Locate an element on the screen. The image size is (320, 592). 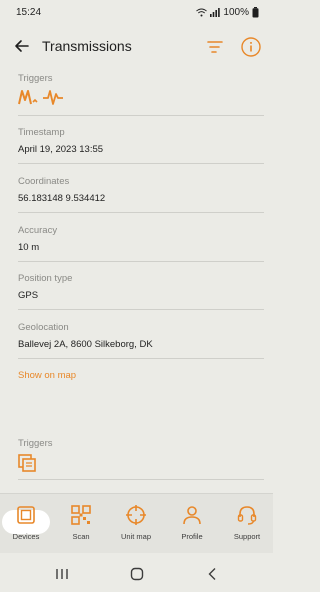
nav-unit-map: Unit map is located at coordinates (136, 522).